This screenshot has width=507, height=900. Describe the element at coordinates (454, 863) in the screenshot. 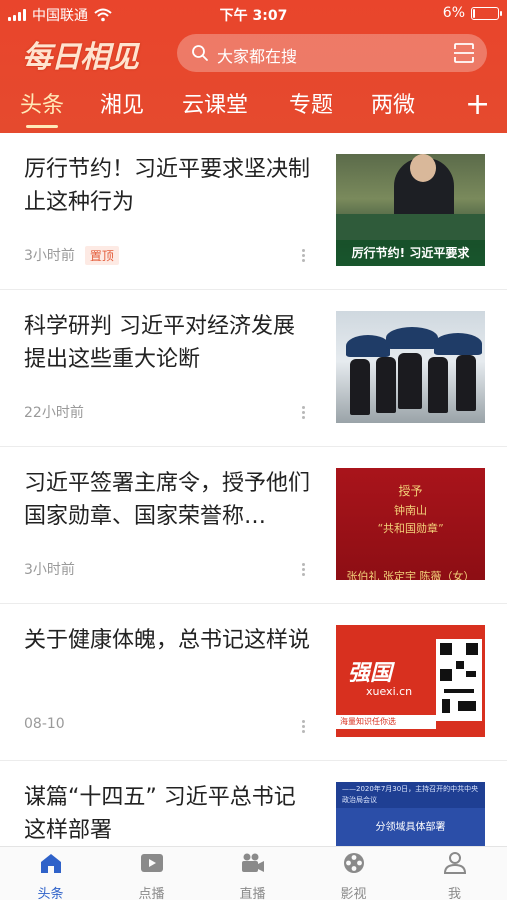

I see `user-icon` at that location.